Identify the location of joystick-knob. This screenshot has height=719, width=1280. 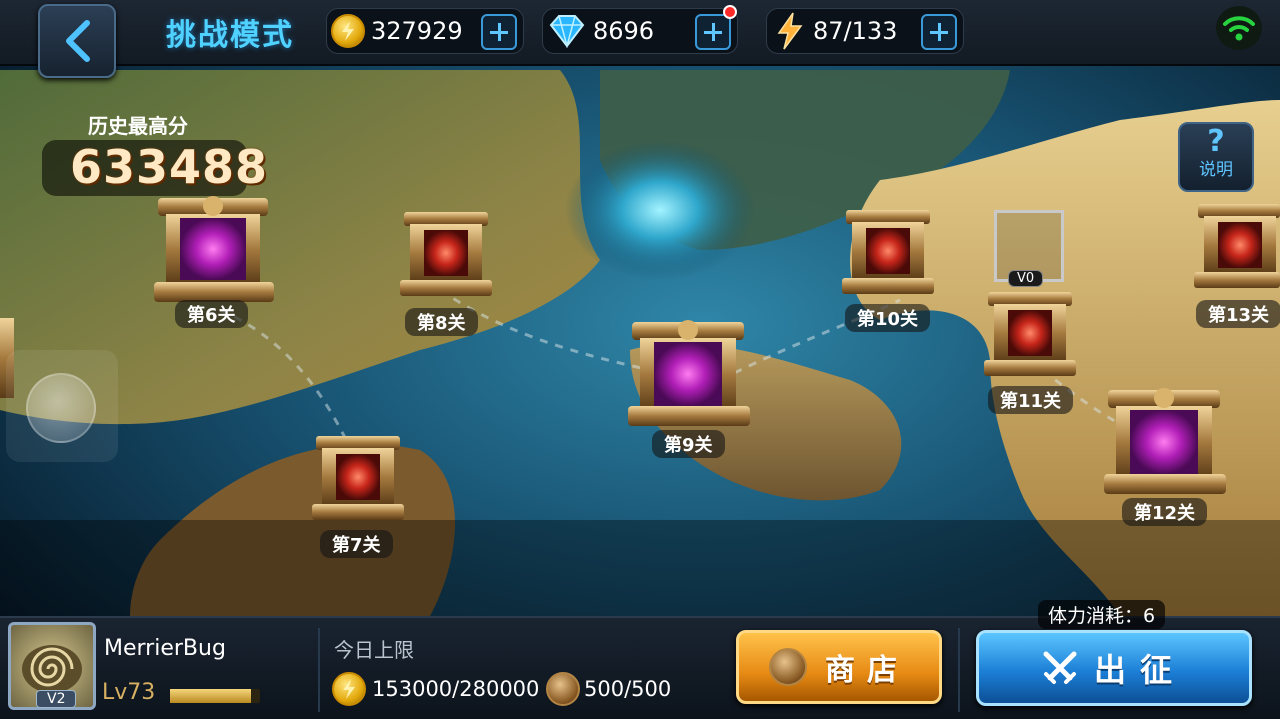
(61, 408).